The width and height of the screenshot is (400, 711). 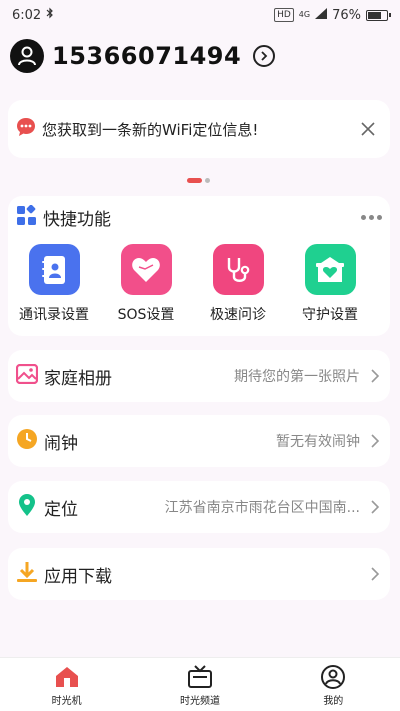 What do you see at coordinates (26, 129) in the screenshot?
I see `message-icon` at bounding box center [26, 129].